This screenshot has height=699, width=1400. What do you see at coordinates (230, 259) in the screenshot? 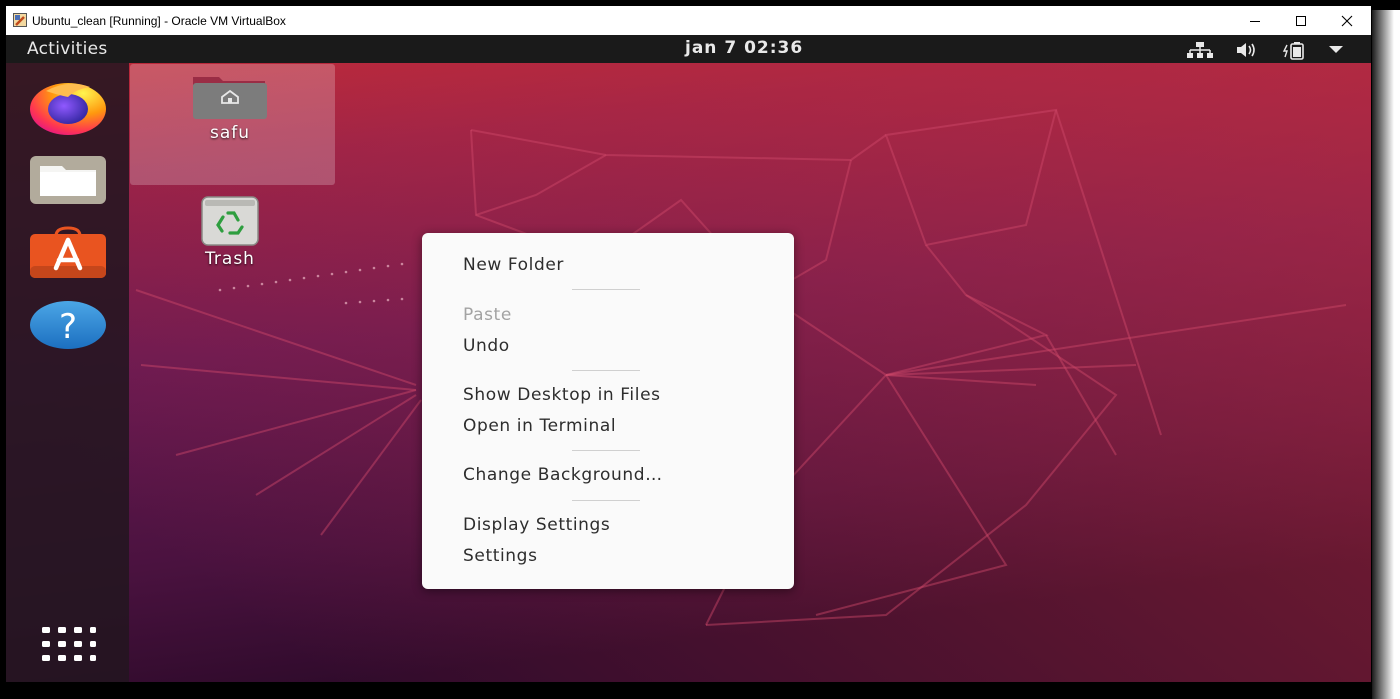
I see `desktop-icon-label: Trash` at bounding box center [230, 259].